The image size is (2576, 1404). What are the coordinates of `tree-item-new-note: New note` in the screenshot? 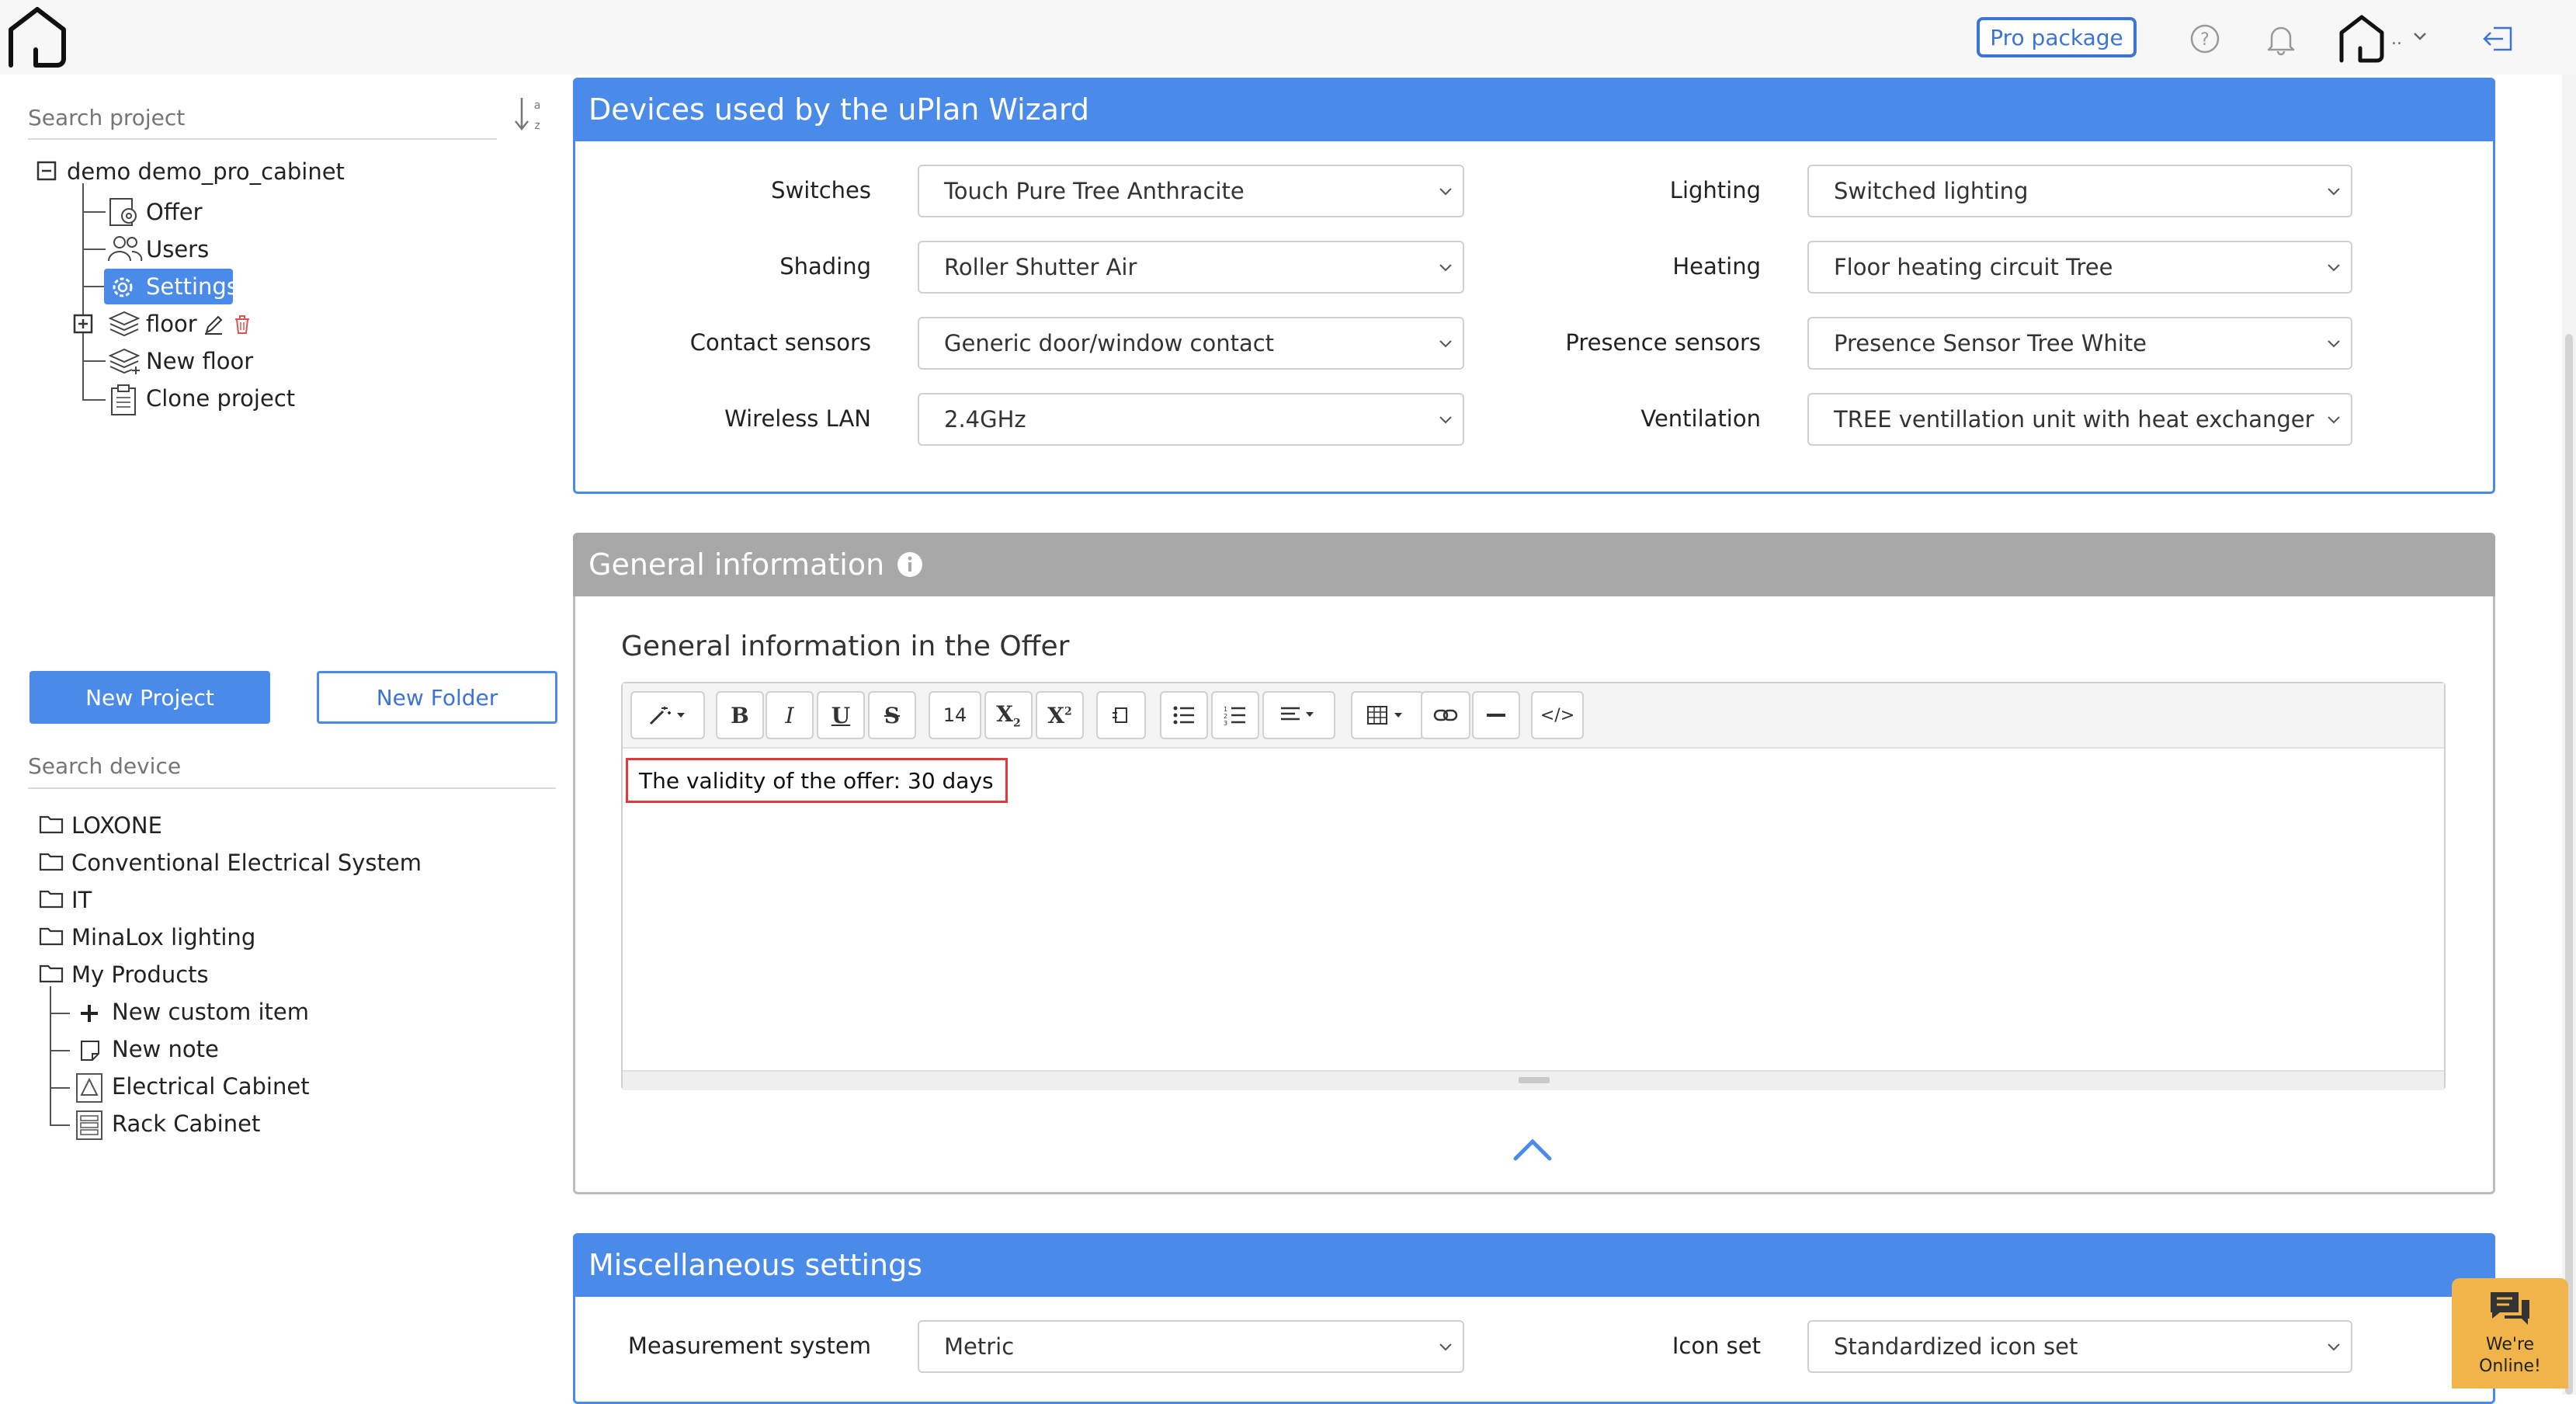 It's located at (165, 1049).